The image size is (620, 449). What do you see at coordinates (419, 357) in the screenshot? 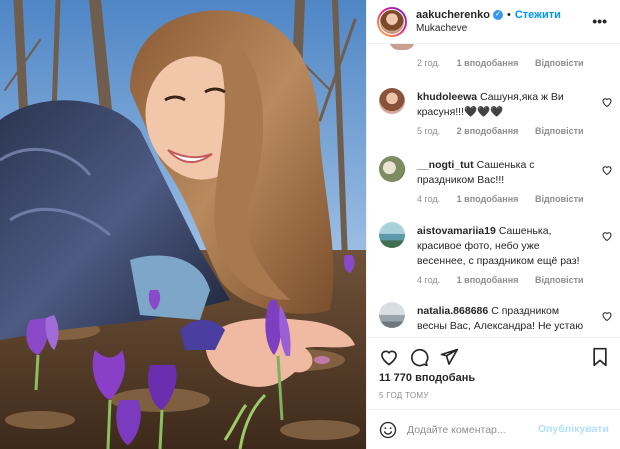
I see `comment-bubble-icon` at bounding box center [419, 357].